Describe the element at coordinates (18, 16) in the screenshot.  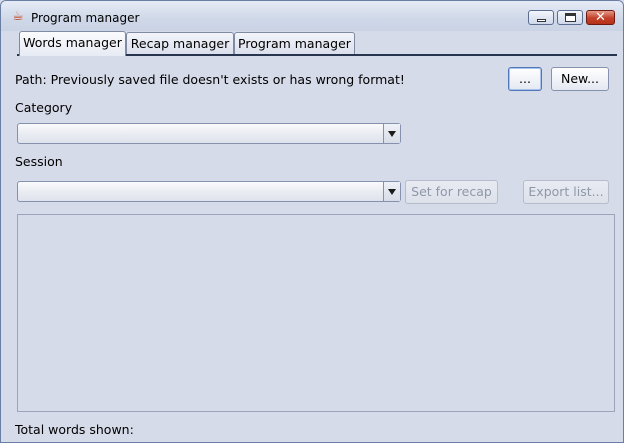
I see `java-cup-icon: ☕` at that location.